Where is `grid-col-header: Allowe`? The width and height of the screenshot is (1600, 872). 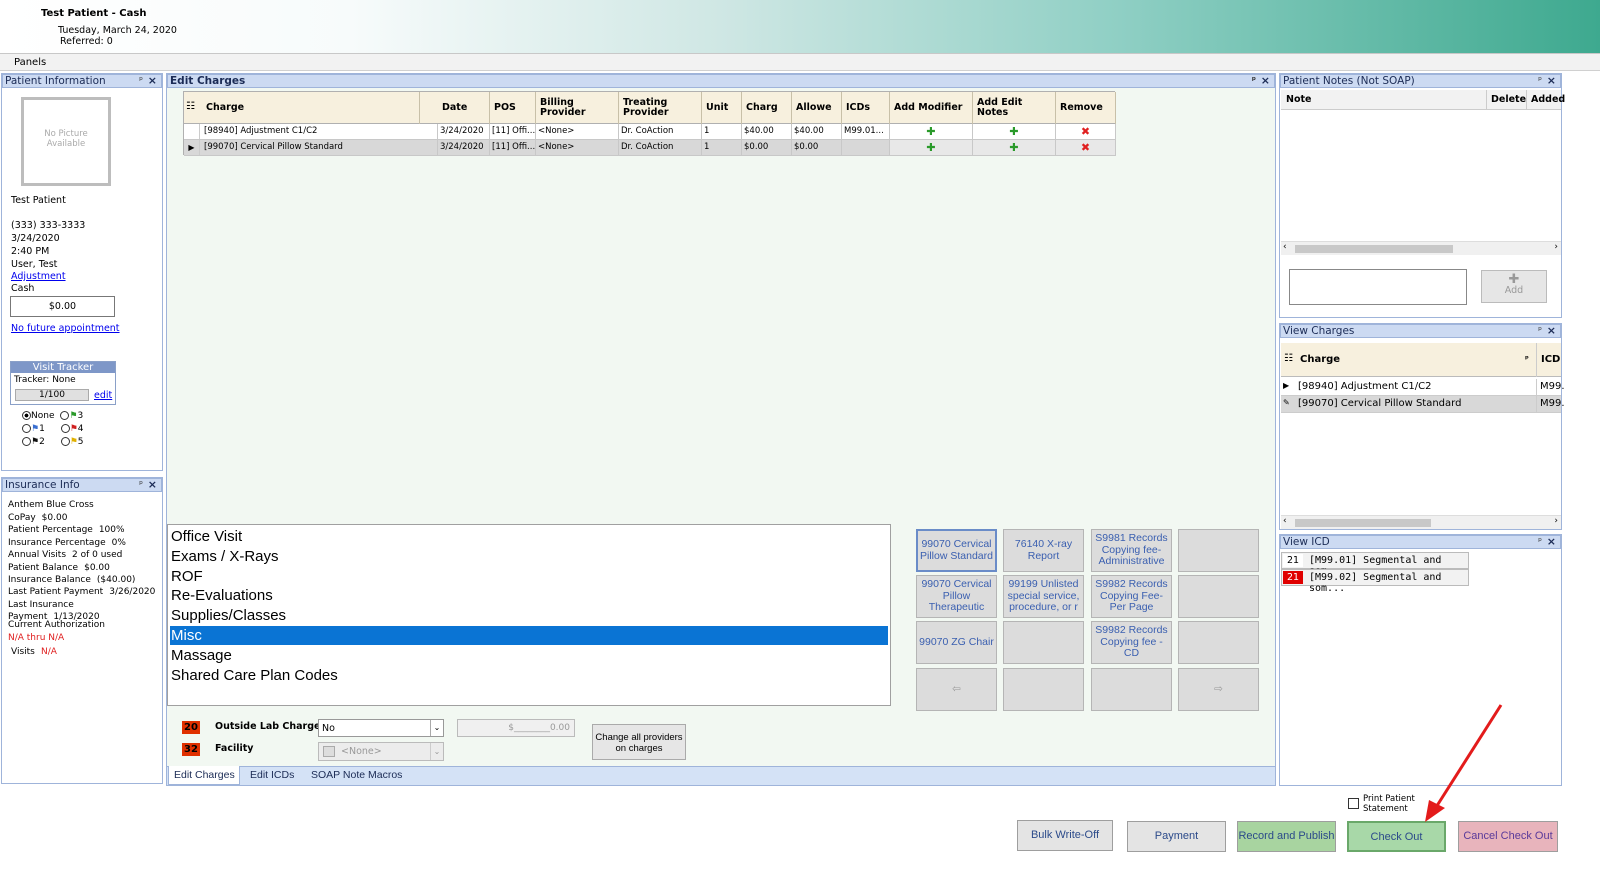 grid-col-header: Allowe is located at coordinates (817, 108).